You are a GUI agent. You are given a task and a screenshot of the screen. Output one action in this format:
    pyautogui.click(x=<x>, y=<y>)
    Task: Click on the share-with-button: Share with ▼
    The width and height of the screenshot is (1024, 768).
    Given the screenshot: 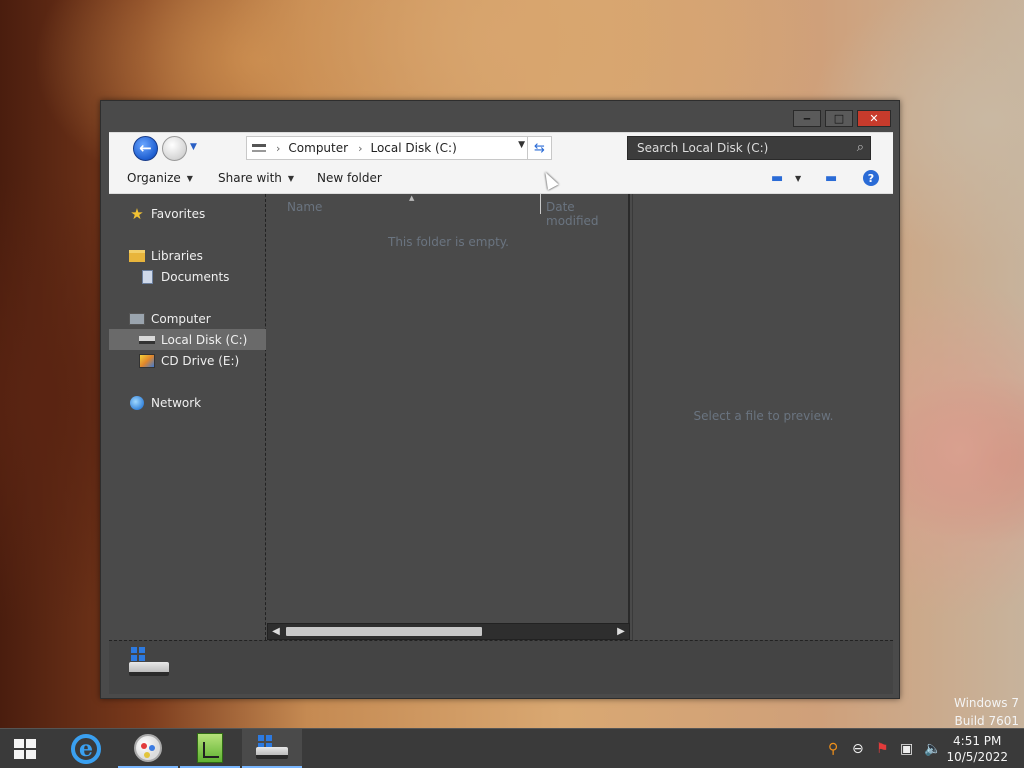 What is the action you would take?
    pyautogui.click(x=256, y=178)
    